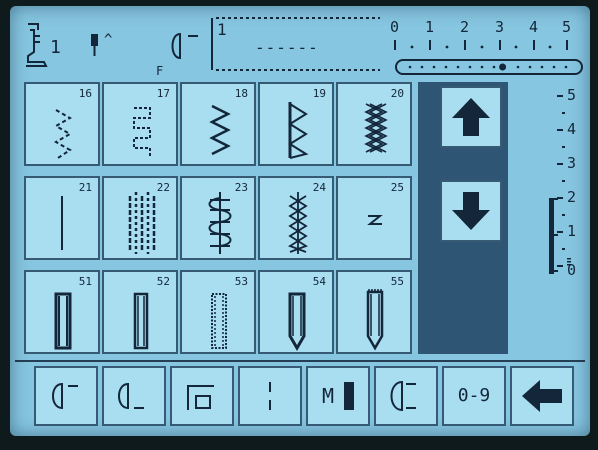 The height and width of the screenshot is (450, 598). What do you see at coordinates (55, 47) in the screenshot?
I see `presser-foot-number: 1` at bounding box center [55, 47].